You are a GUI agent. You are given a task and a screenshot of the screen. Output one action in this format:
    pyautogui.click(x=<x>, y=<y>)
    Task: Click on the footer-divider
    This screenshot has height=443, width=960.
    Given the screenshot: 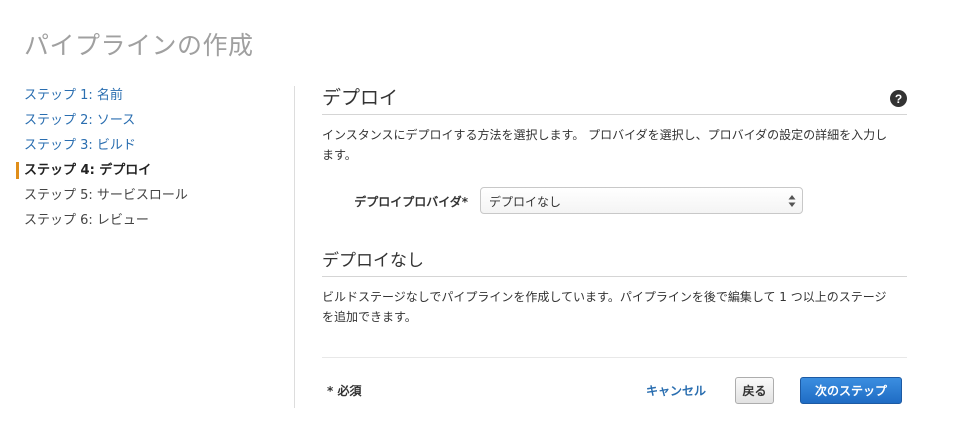 What is the action you would take?
    pyautogui.click(x=614, y=357)
    